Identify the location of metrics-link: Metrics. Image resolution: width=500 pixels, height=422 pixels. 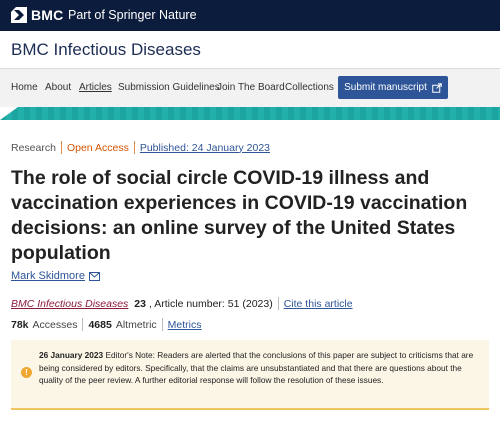
(185, 325).